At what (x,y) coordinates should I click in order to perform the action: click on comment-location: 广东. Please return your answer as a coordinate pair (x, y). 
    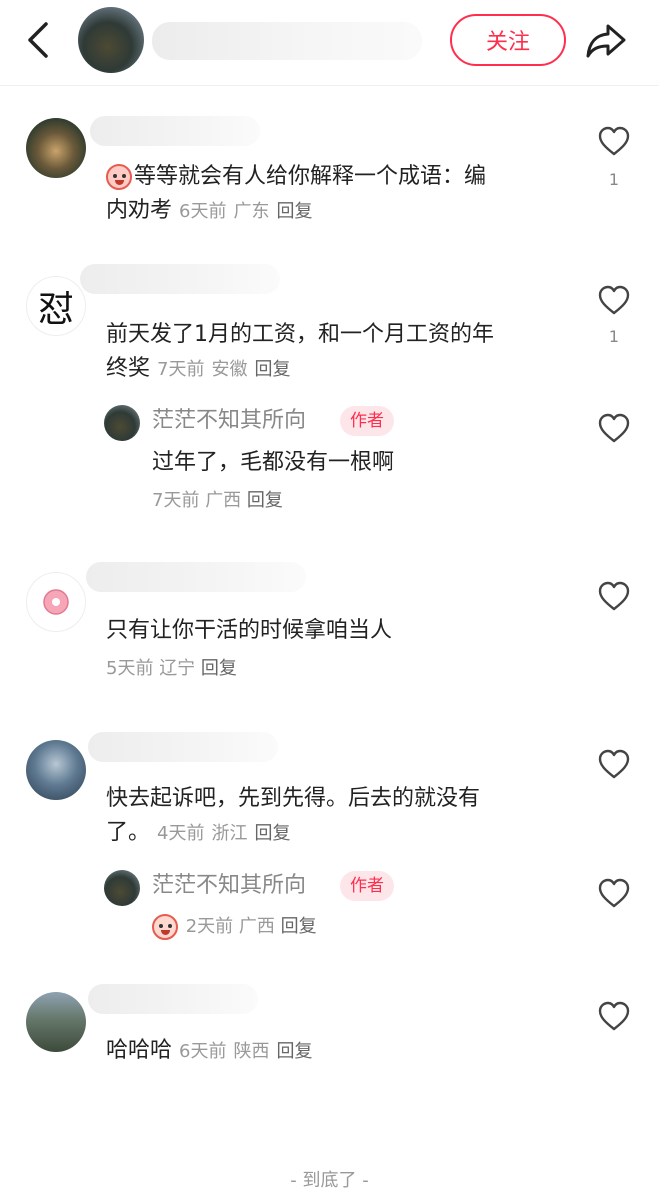
    Looking at the image, I should click on (251, 211).